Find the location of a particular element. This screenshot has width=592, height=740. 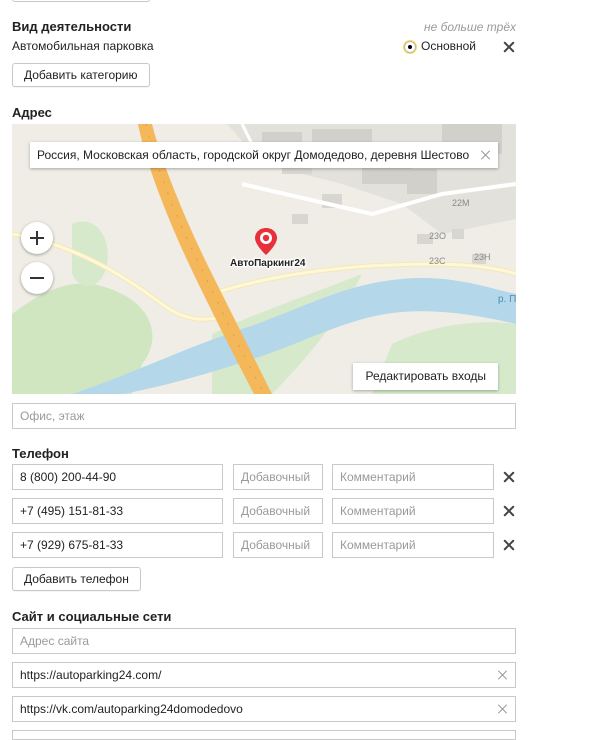

site-address-input is located at coordinates (264, 641).